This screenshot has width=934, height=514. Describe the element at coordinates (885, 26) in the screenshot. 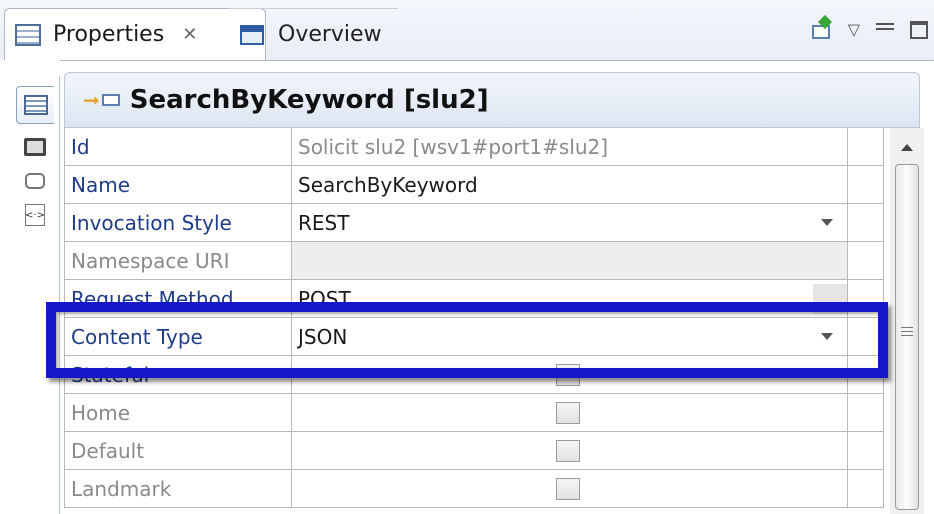

I see `minimize-icon` at that location.